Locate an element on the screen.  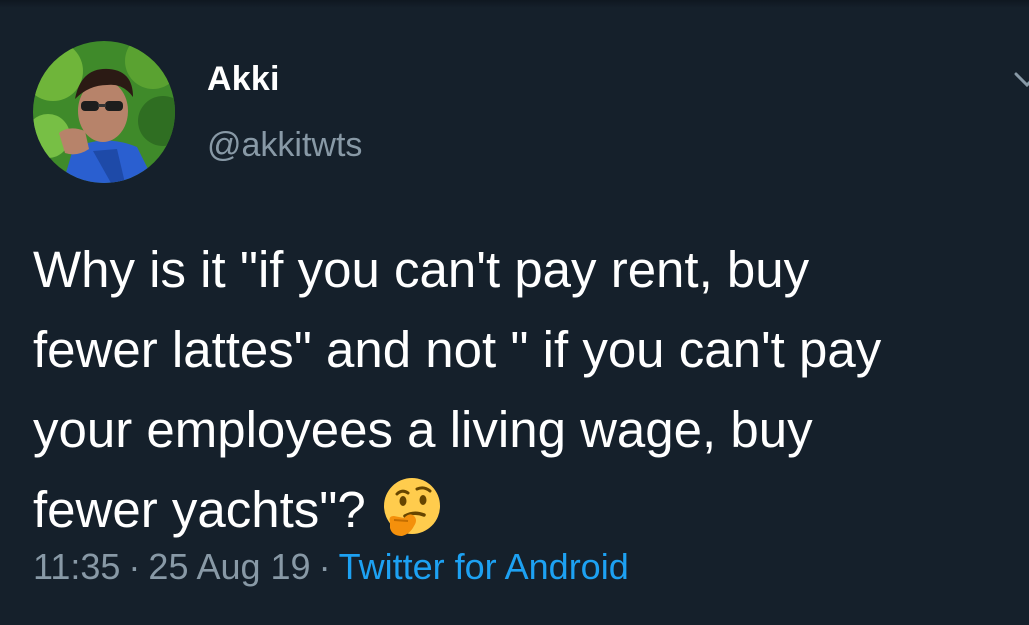
user-handle: @akkitwts is located at coordinates (284, 145).